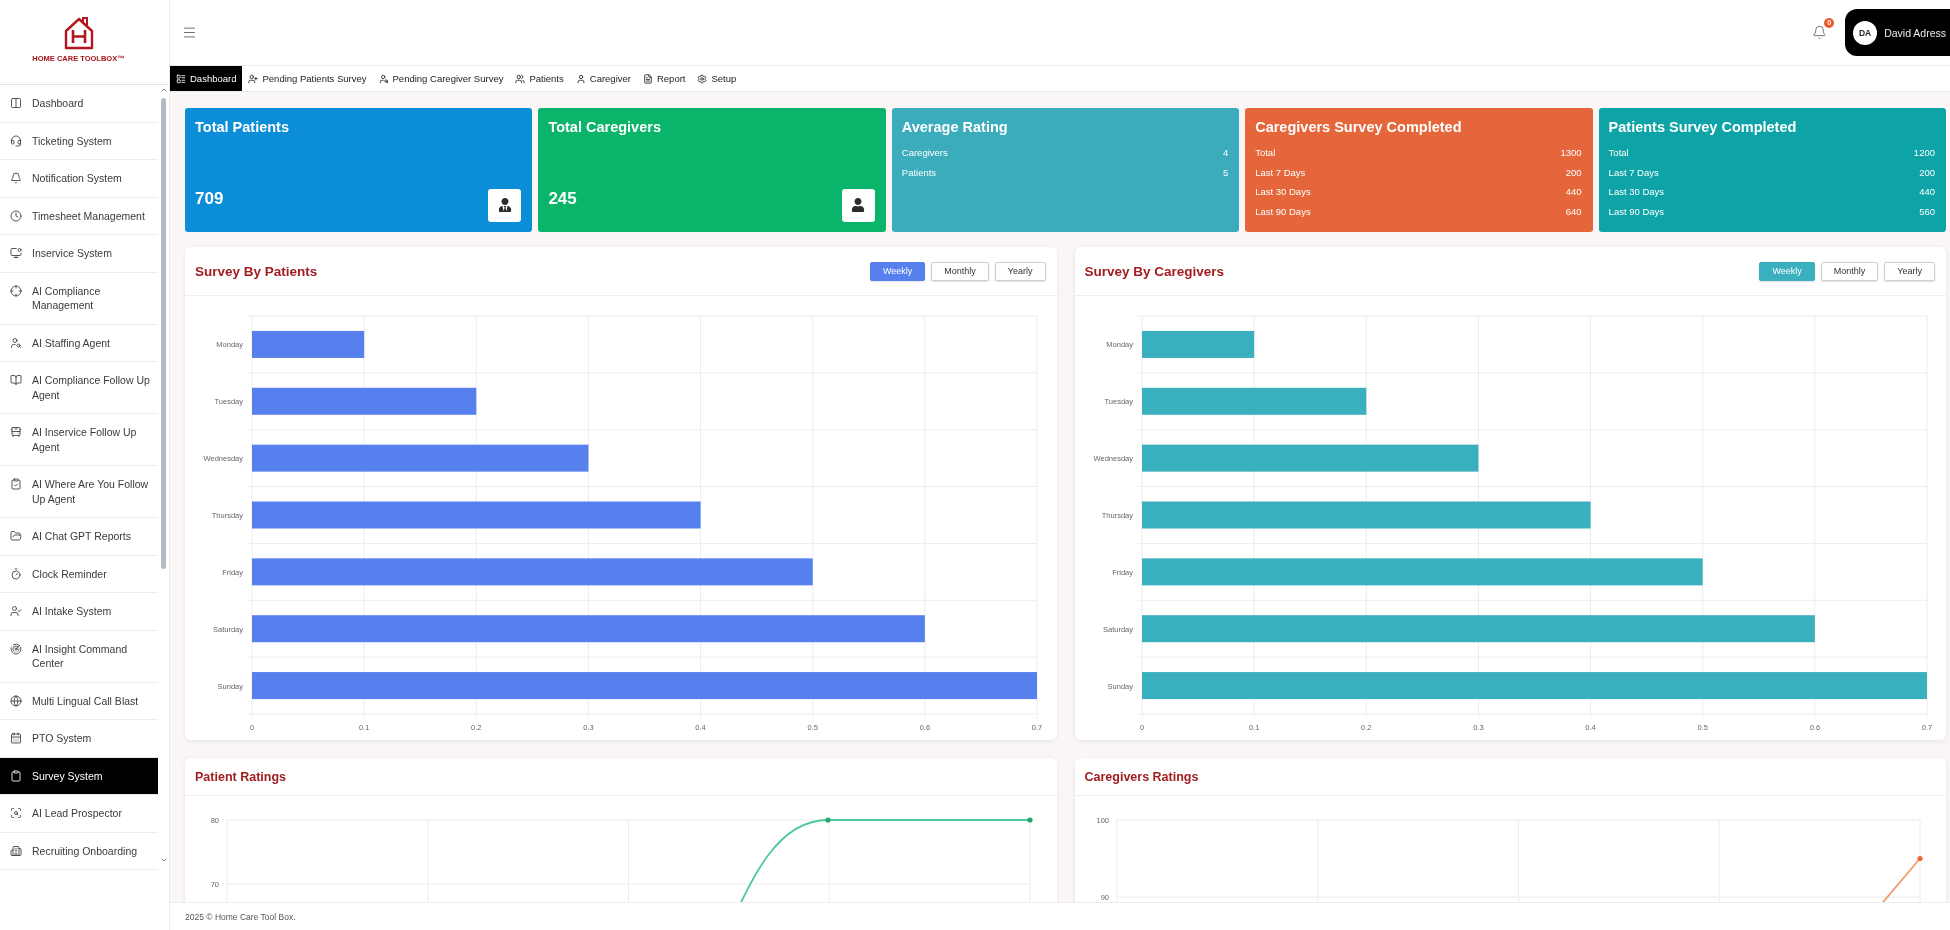 The width and height of the screenshot is (1950, 930). What do you see at coordinates (441, 78) in the screenshot?
I see `nav-tab: Pending Caregiver Survey` at bounding box center [441, 78].